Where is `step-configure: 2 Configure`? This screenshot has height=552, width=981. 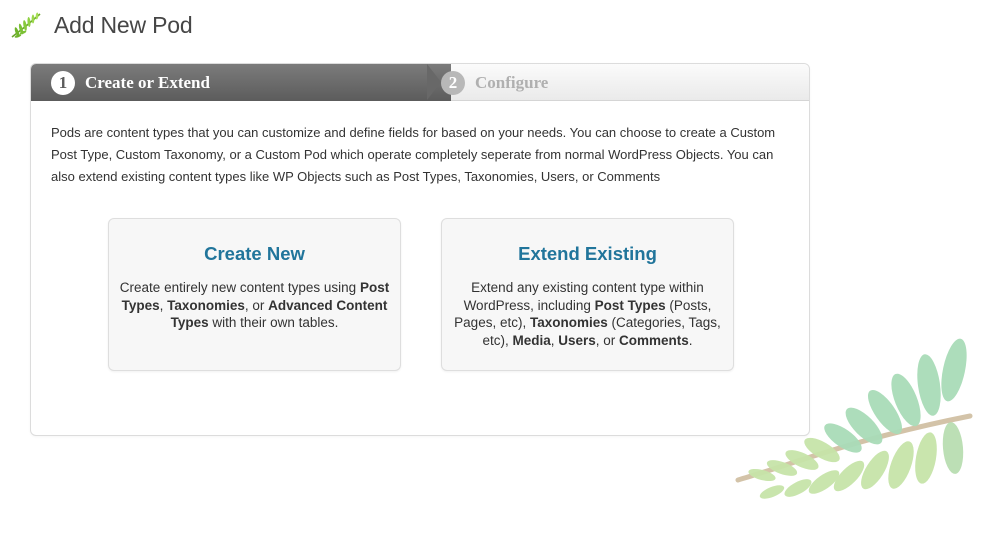
step-configure: 2 Configure is located at coordinates (494, 82).